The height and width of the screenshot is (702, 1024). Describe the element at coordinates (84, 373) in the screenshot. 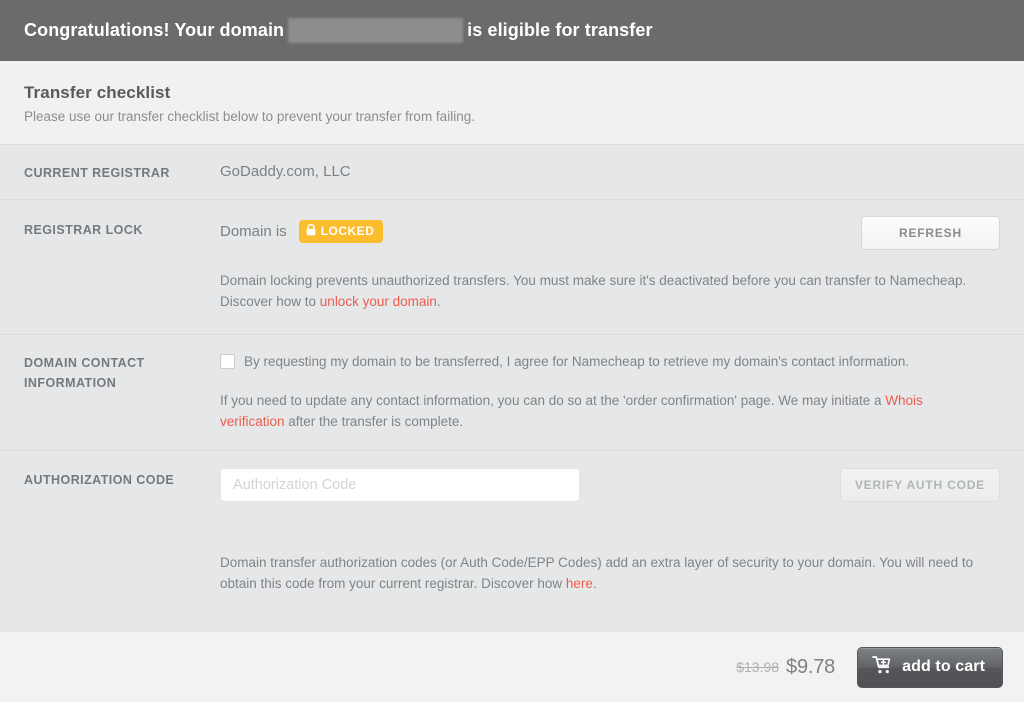

I see `row-label-domain-contact-information: DOMAIN CONTACT INFORMATION` at that location.